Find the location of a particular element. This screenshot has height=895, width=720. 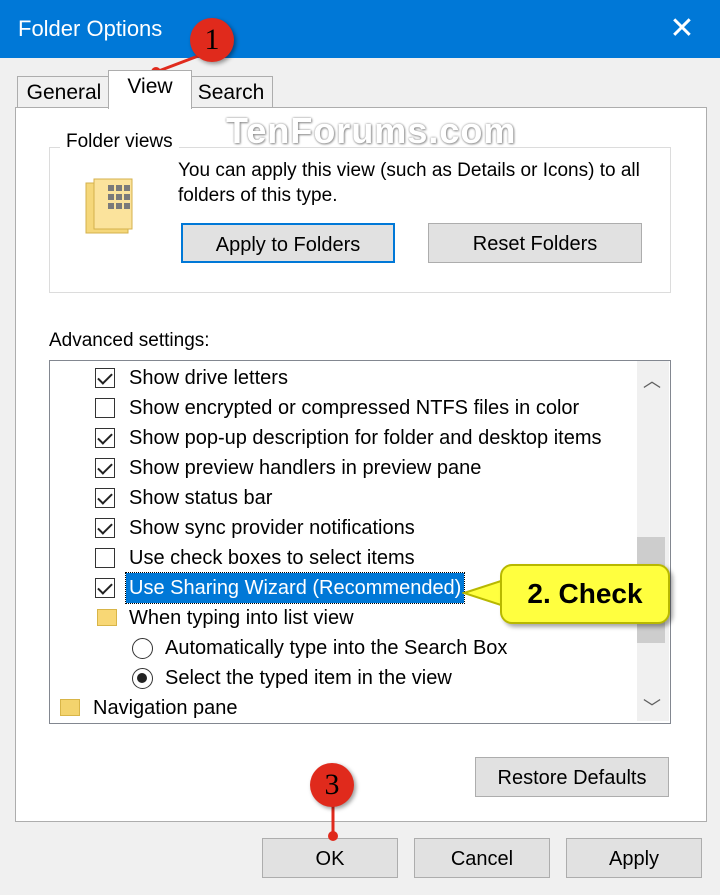

list-item: Show status bar is located at coordinates (345, 498).